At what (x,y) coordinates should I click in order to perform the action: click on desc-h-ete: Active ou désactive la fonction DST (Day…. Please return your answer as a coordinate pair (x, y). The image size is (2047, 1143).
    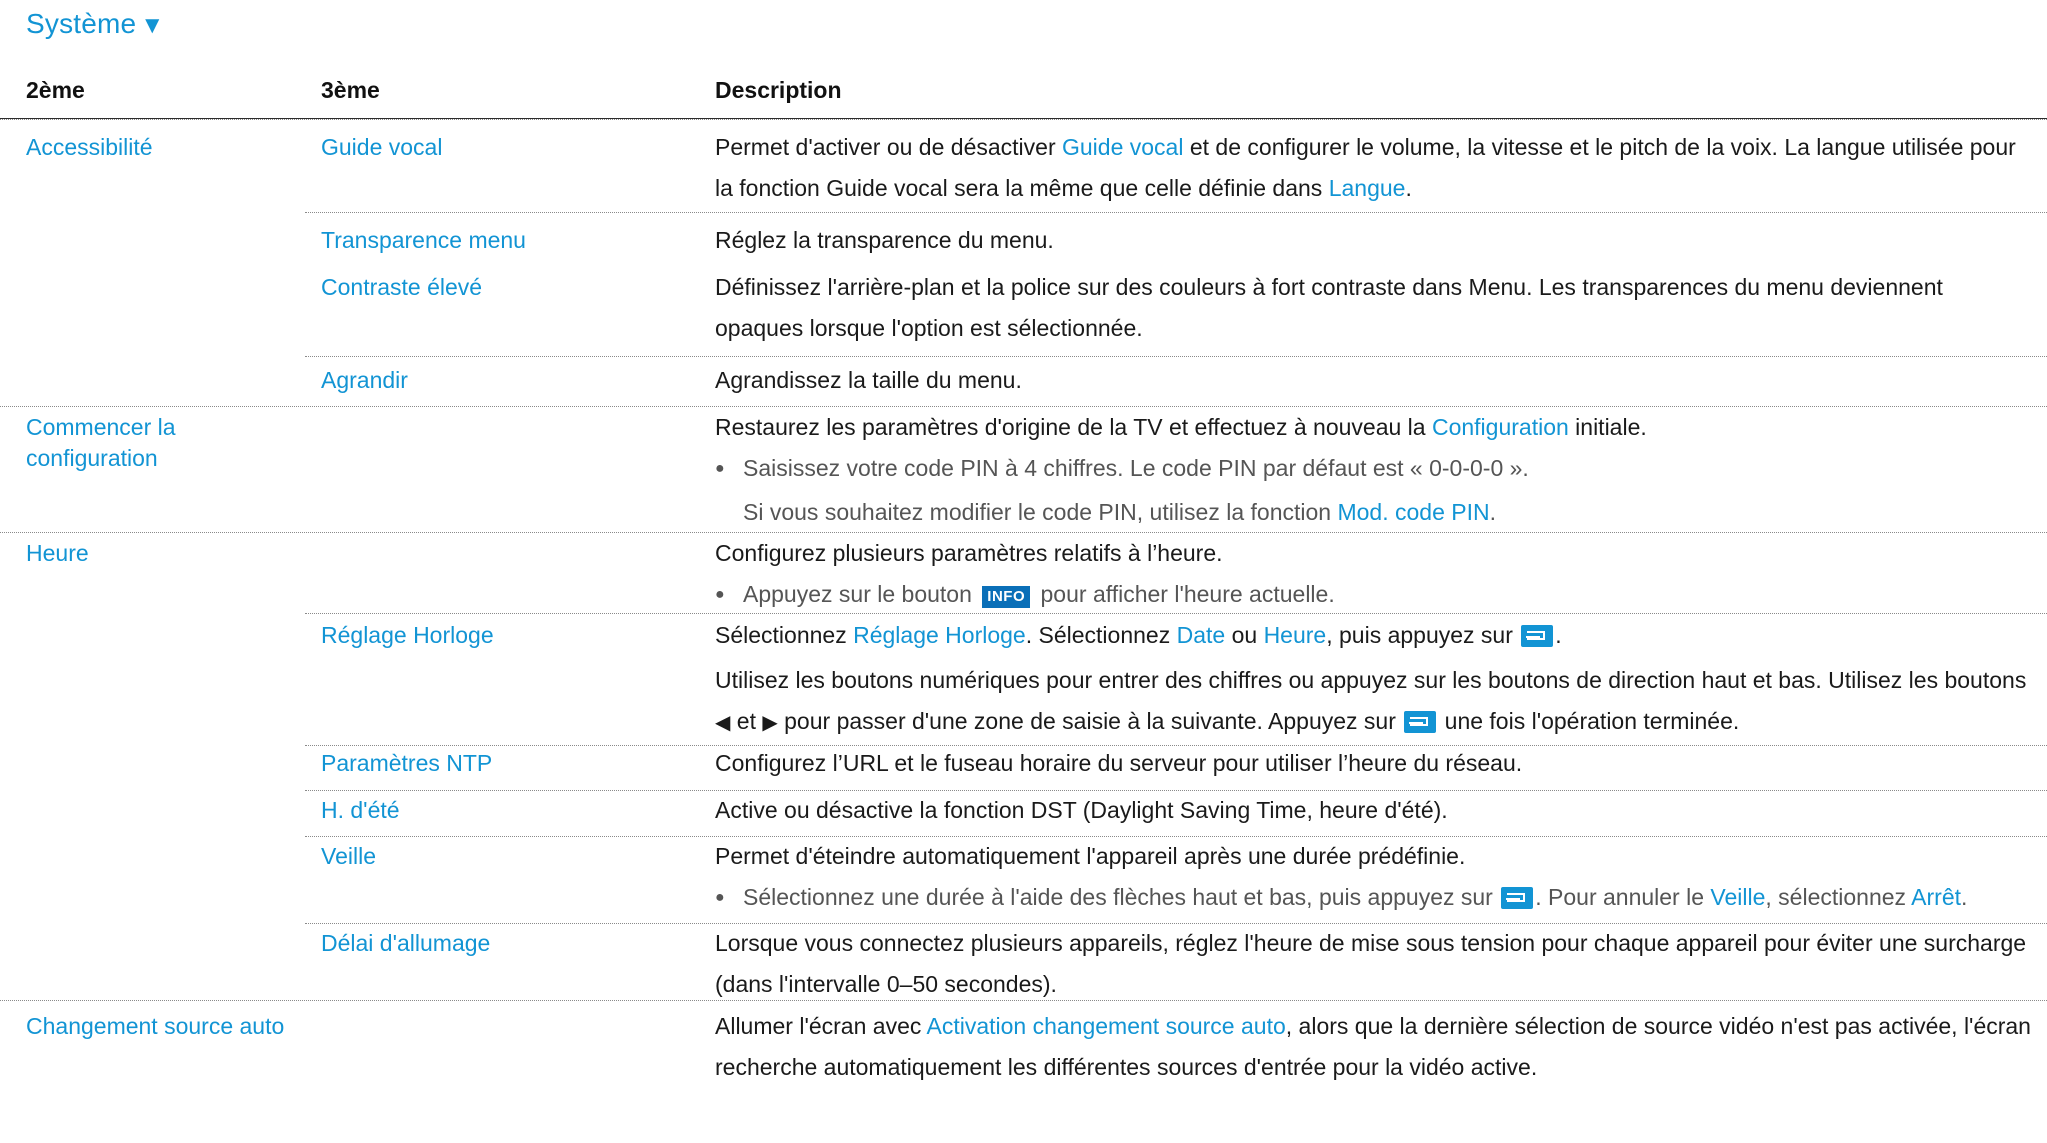
    Looking at the image, I should click on (1081, 810).